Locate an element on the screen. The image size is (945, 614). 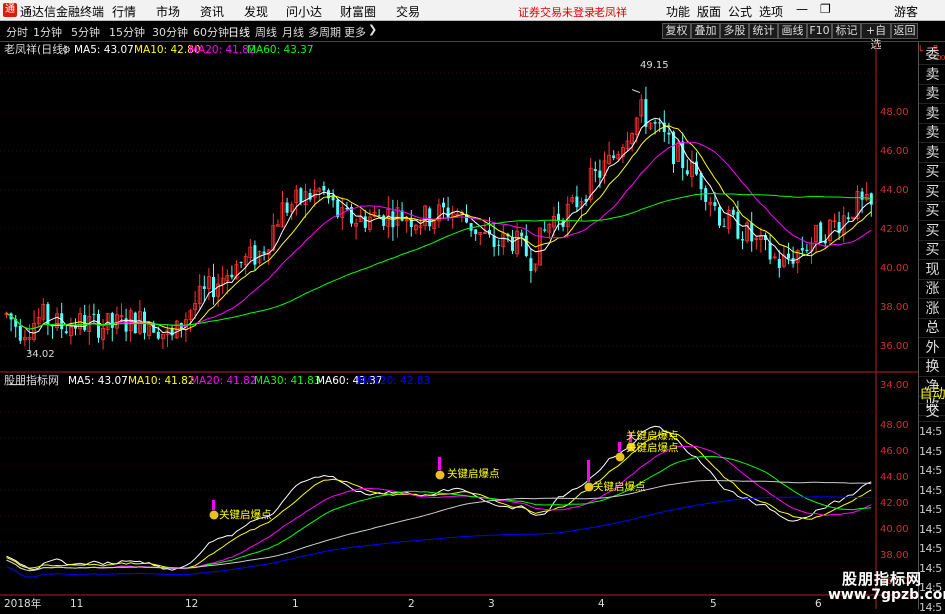
sidebar-item-1: 卖五 is located at coordinates (932, 75).